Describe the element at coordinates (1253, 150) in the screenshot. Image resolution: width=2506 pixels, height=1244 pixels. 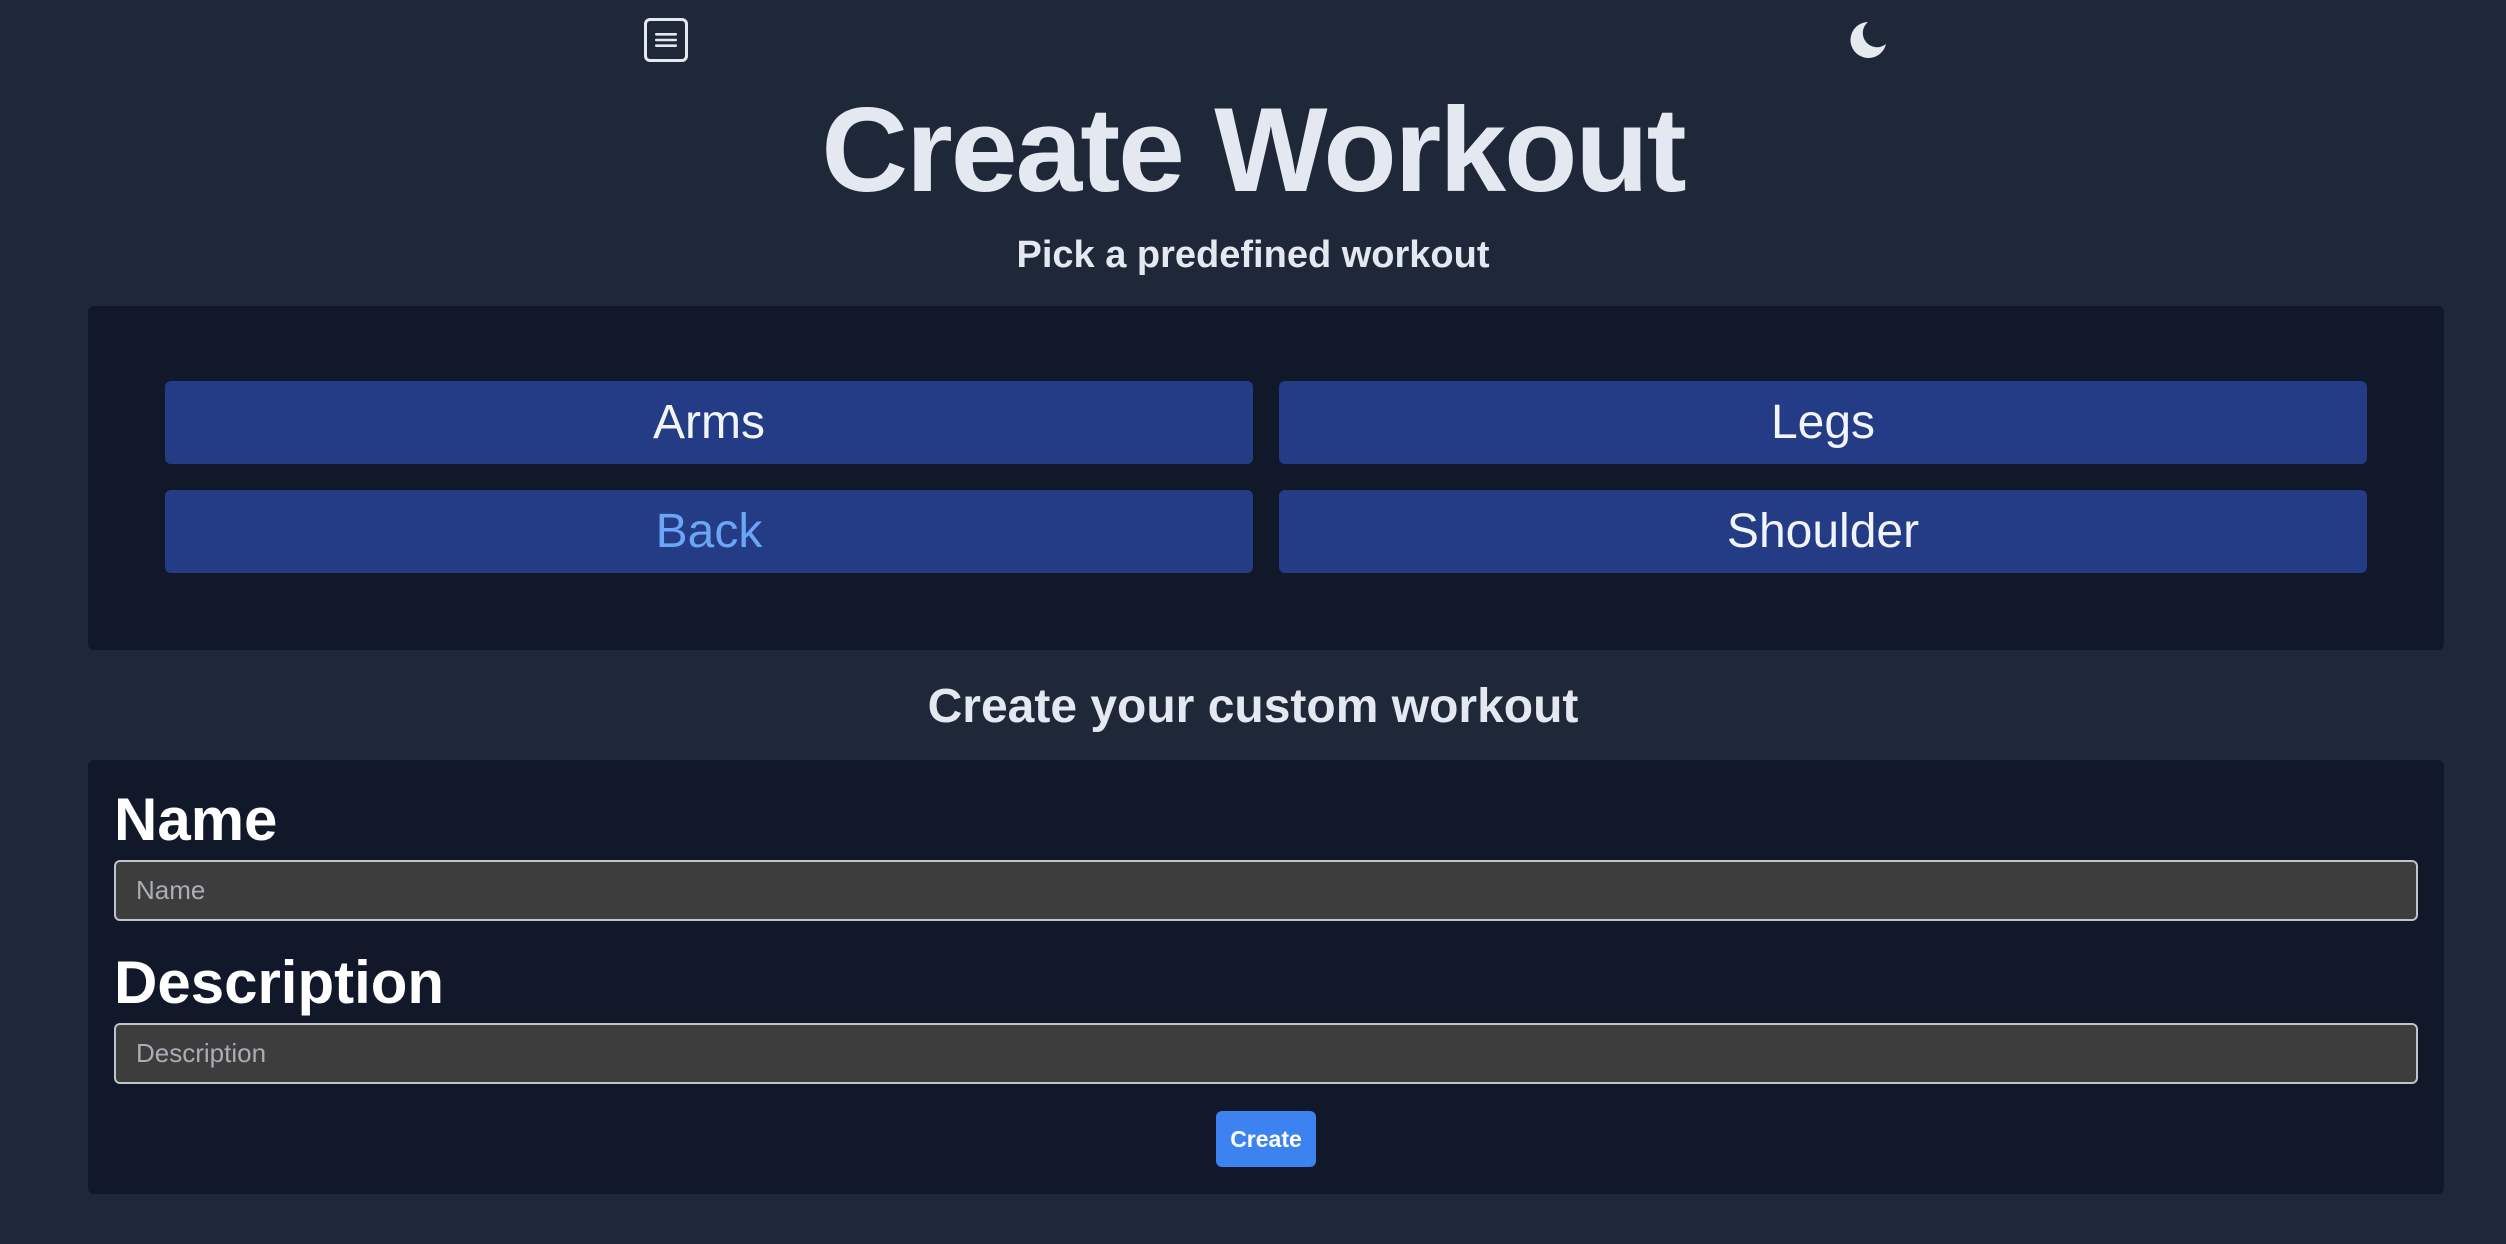
I see `page-title: Create Workout` at that location.